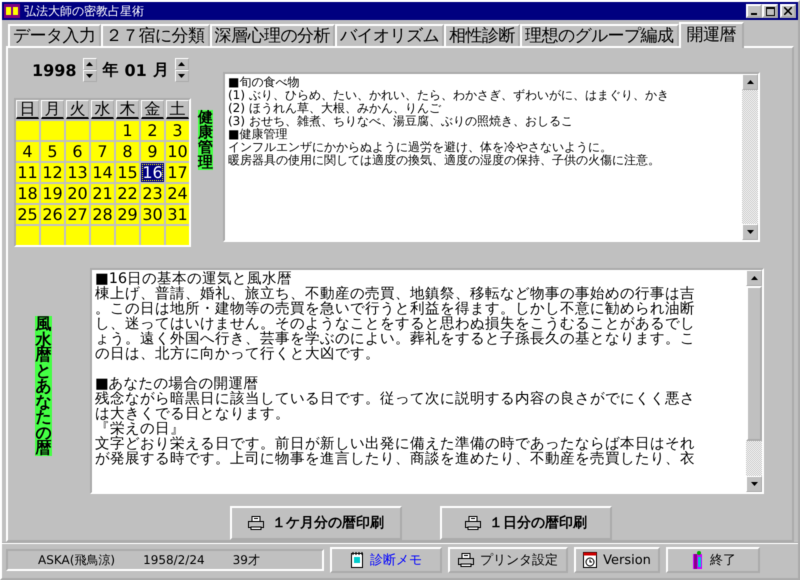 This screenshot has width=800, height=580. Describe the element at coordinates (102, 109) in the screenshot. I see `weekday-header: 水` at that location.